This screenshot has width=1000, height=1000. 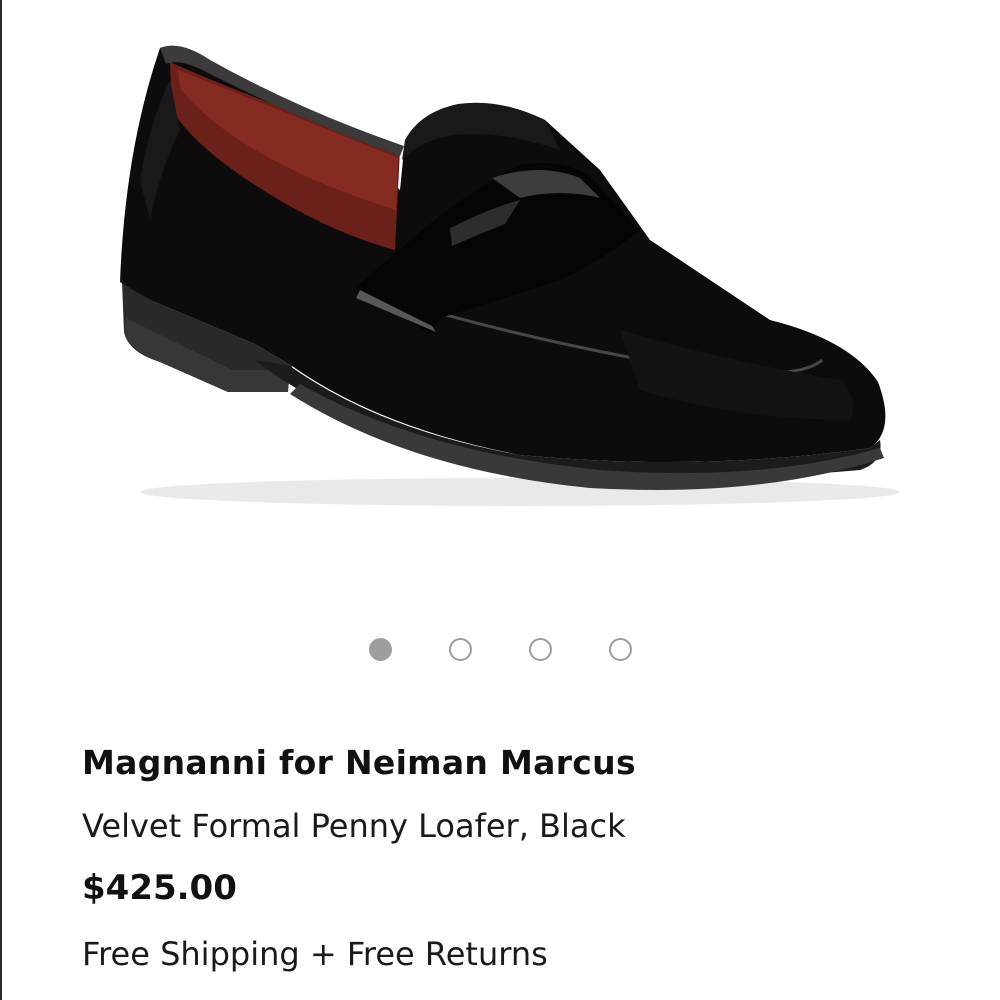 What do you see at coordinates (315, 954) in the screenshot?
I see `shipping-info: Free Shipping + Free Returns` at bounding box center [315, 954].